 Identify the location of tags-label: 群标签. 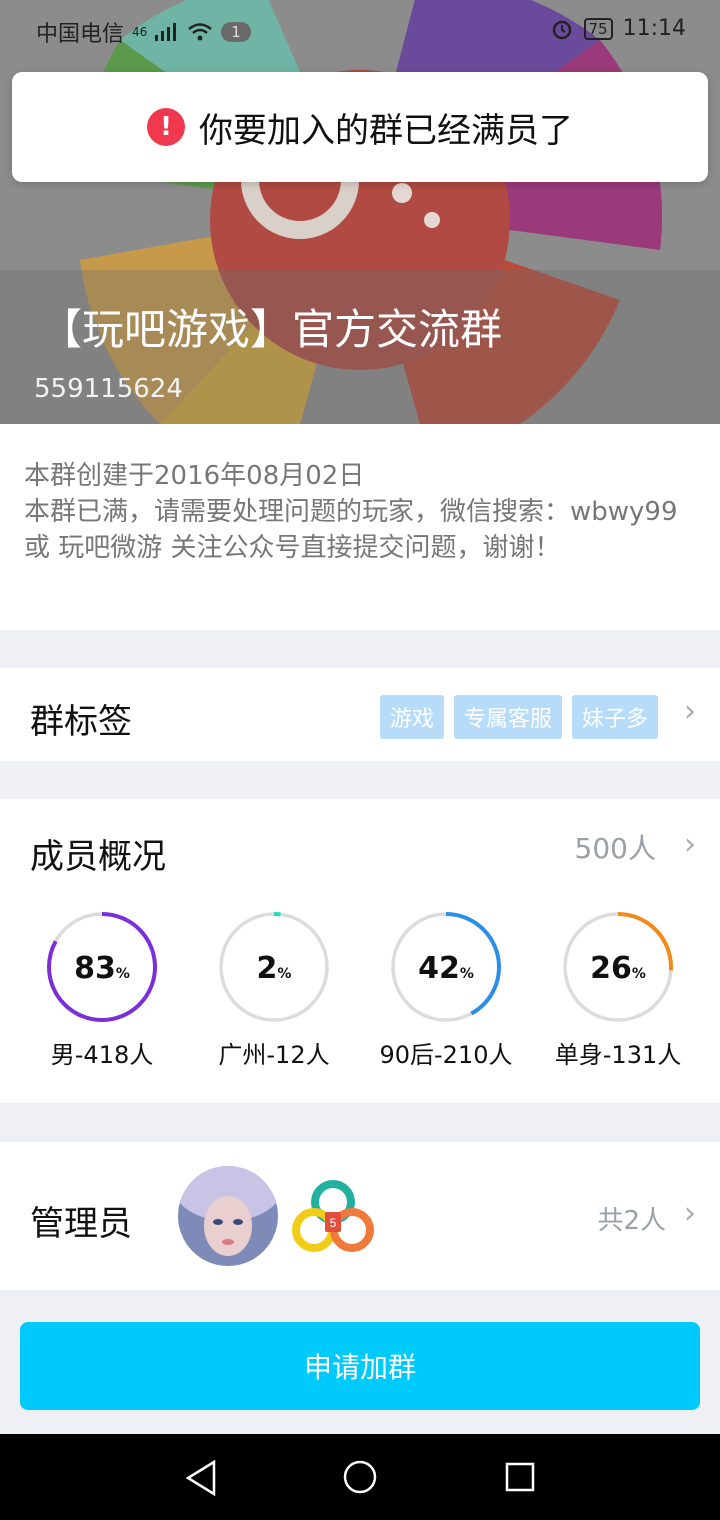
(81, 722).